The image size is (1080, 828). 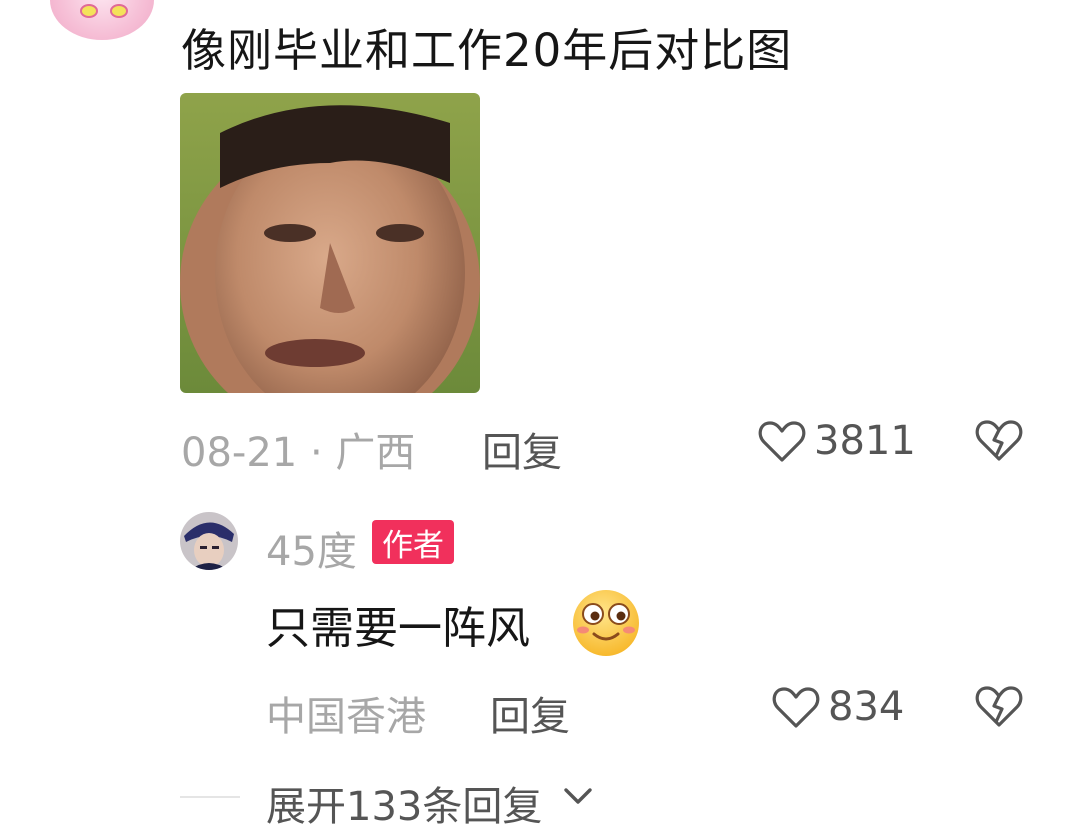 I want to click on comment-dislike-button, so click(x=999, y=442).